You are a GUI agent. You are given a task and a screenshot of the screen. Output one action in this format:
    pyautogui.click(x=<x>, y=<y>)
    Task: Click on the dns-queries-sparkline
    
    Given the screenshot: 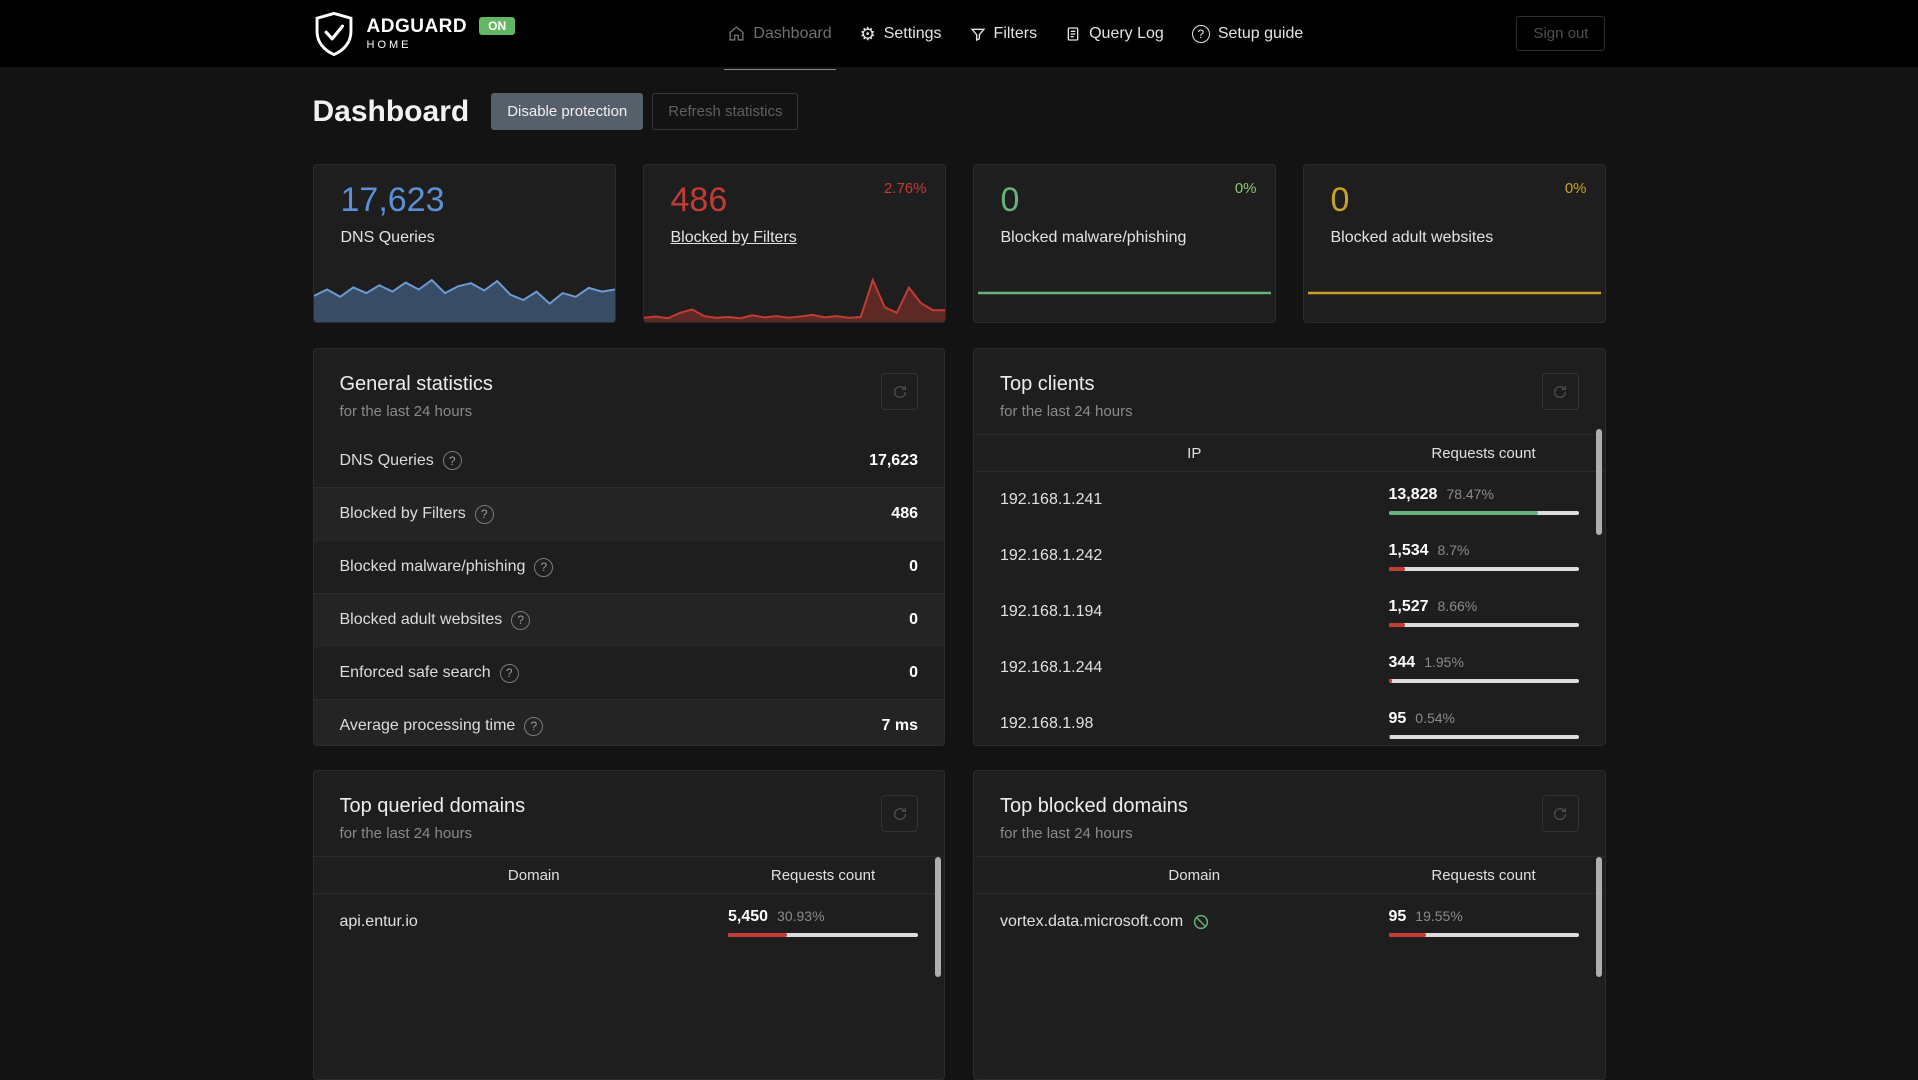 What is the action you would take?
    pyautogui.click(x=464, y=298)
    